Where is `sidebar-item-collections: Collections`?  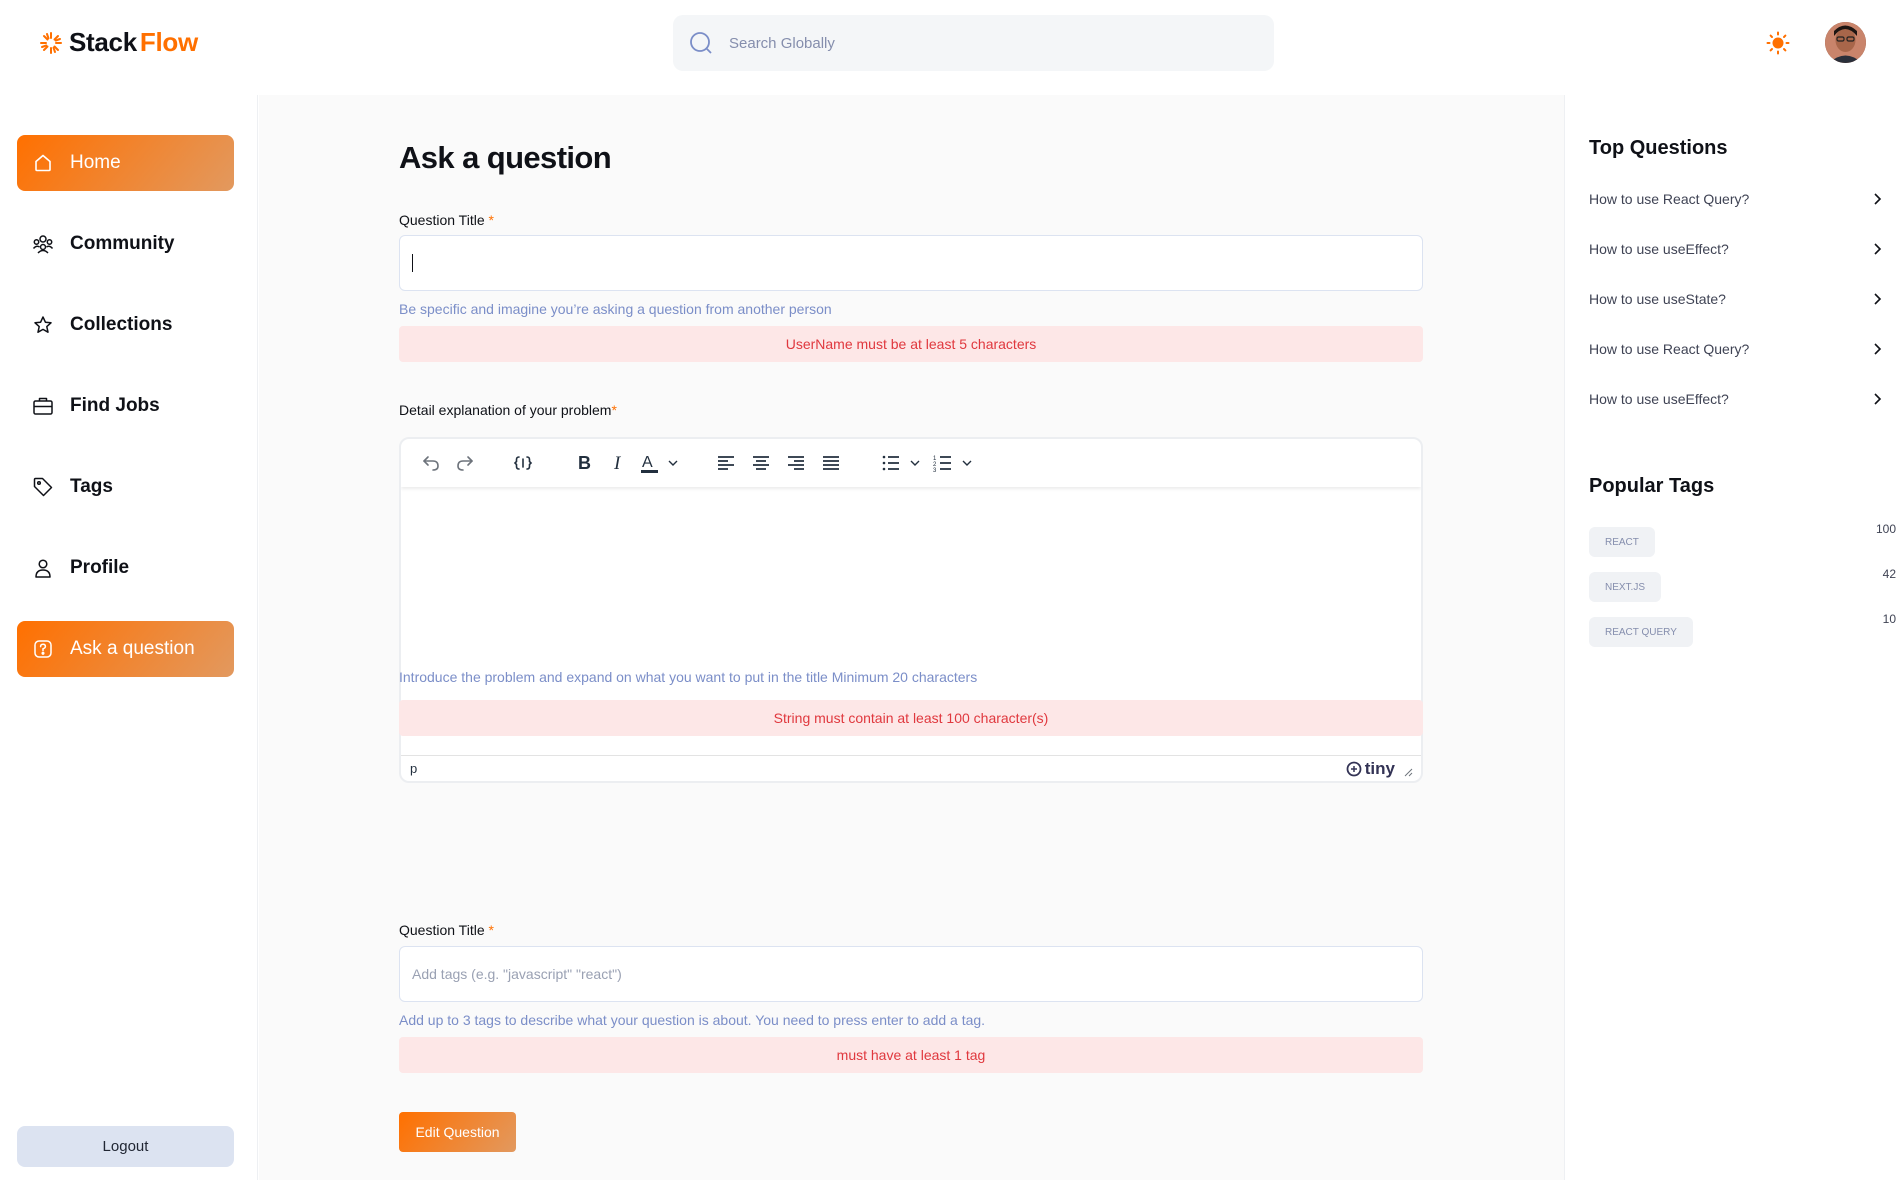 sidebar-item-collections: Collections is located at coordinates (125, 325).